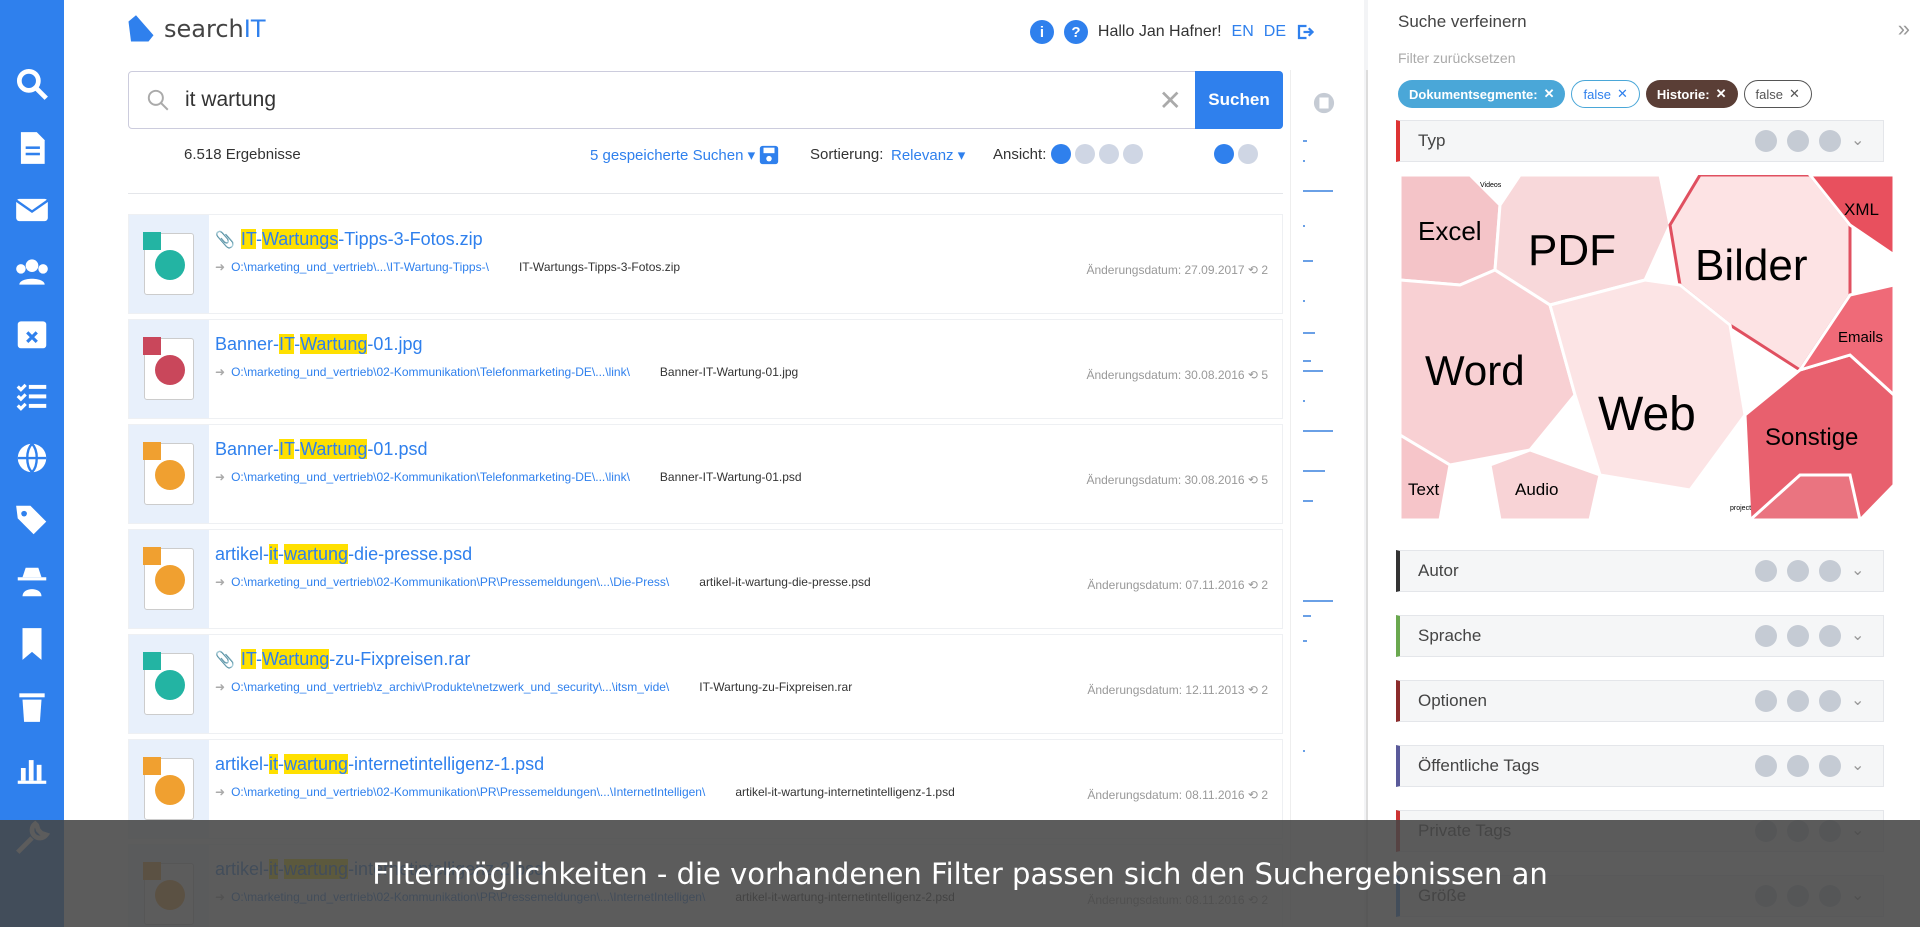 Image resolution: width=1920 pixels, height=927 pixels. I want to click on results-minimap, so click(1325, 495).